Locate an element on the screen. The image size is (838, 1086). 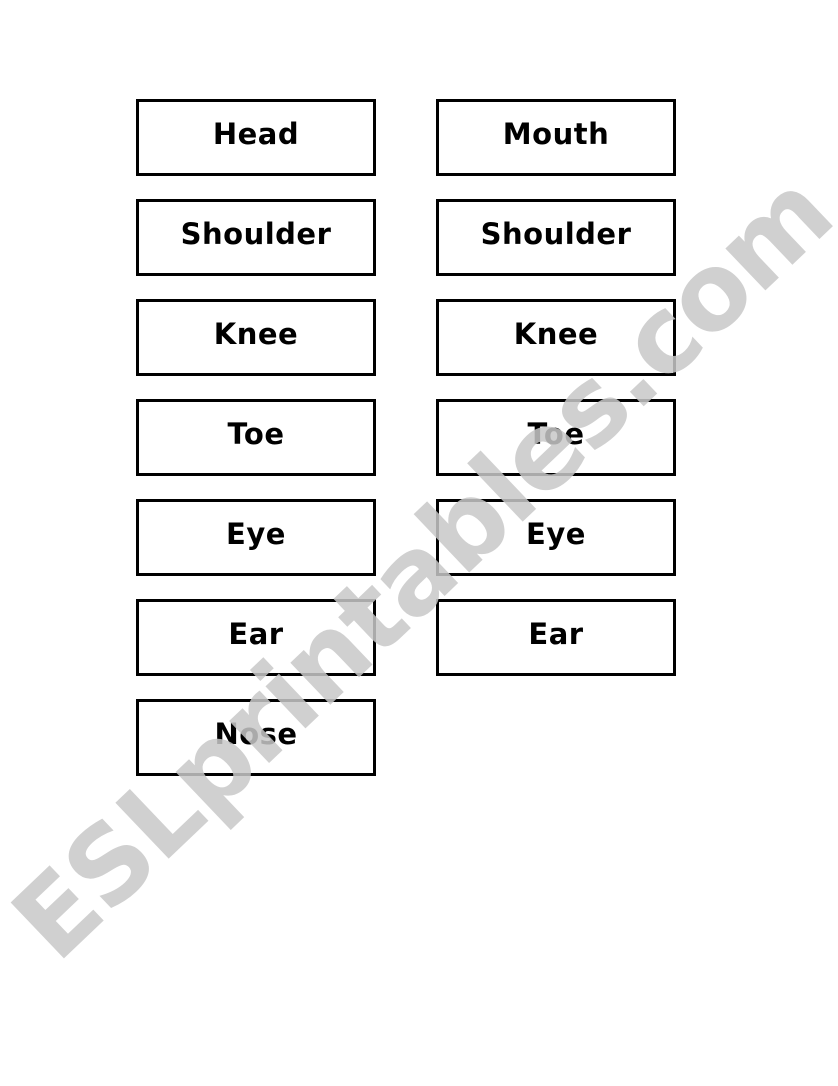
word-card-head: Head is located at coordinates (256, 137).